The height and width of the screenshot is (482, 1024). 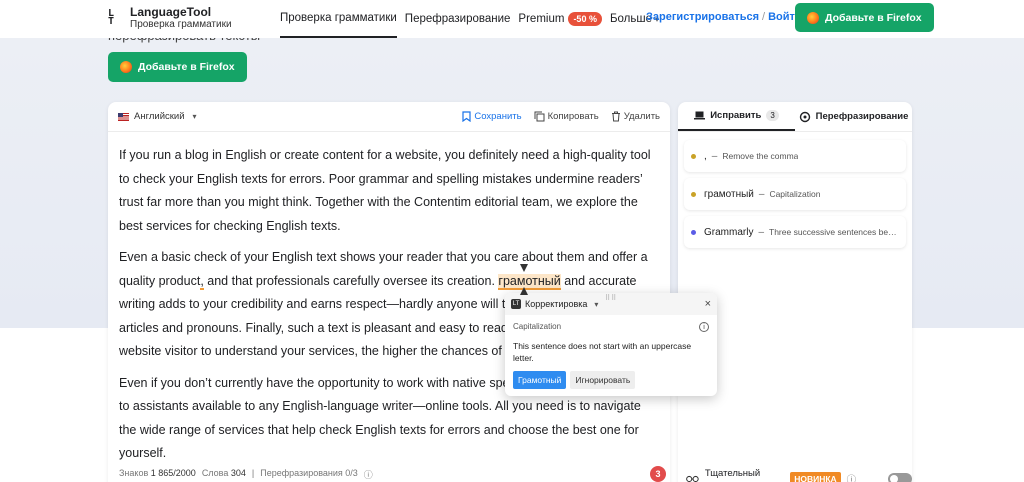 What do you see at coordinates (853, 116) in the screenshot?
I see `tab-rephrase: Перефразирование` at bounding box center [853, 116].